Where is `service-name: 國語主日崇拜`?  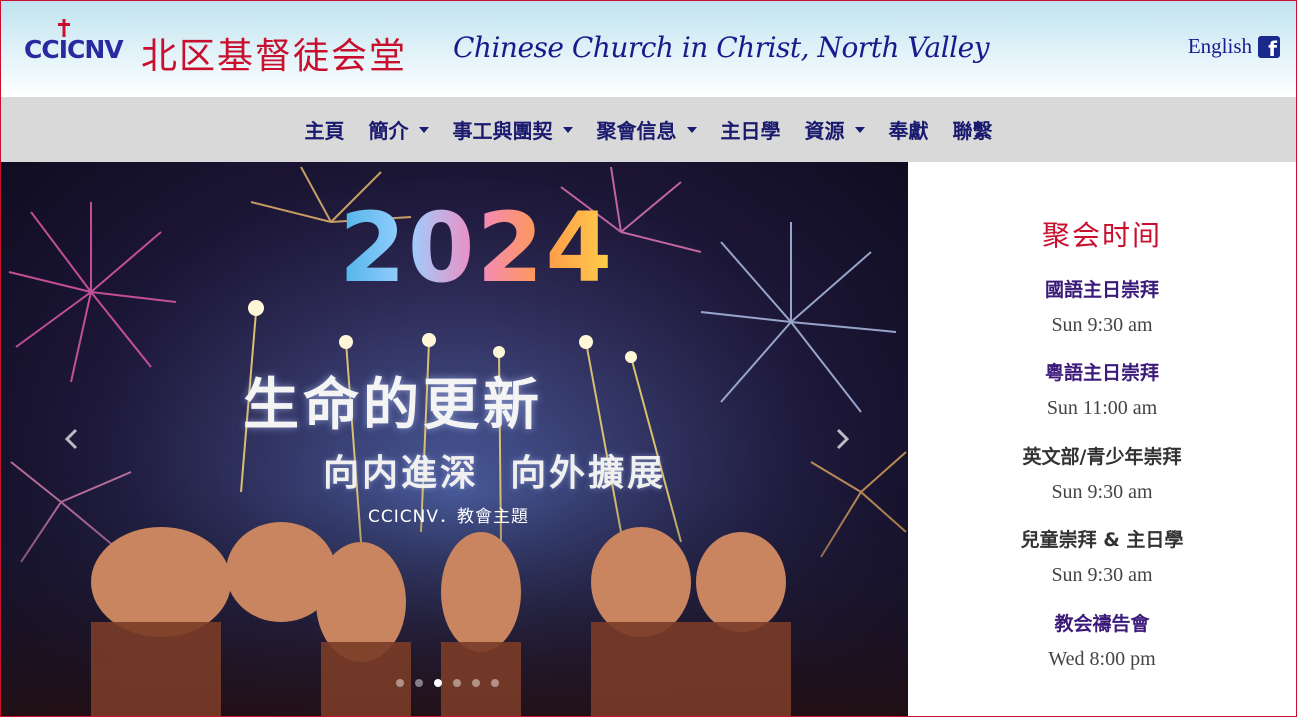 service-name: 國語主日崇拜 is located at coordinates (1101, 290).